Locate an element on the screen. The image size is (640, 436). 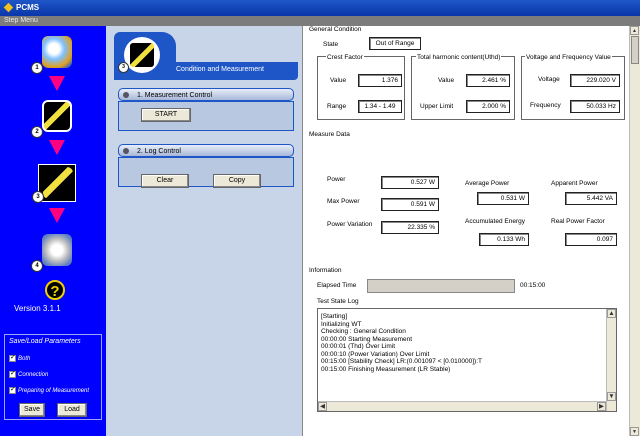
power-variation-field: 22.335 % is located at coordinates (410, 227).